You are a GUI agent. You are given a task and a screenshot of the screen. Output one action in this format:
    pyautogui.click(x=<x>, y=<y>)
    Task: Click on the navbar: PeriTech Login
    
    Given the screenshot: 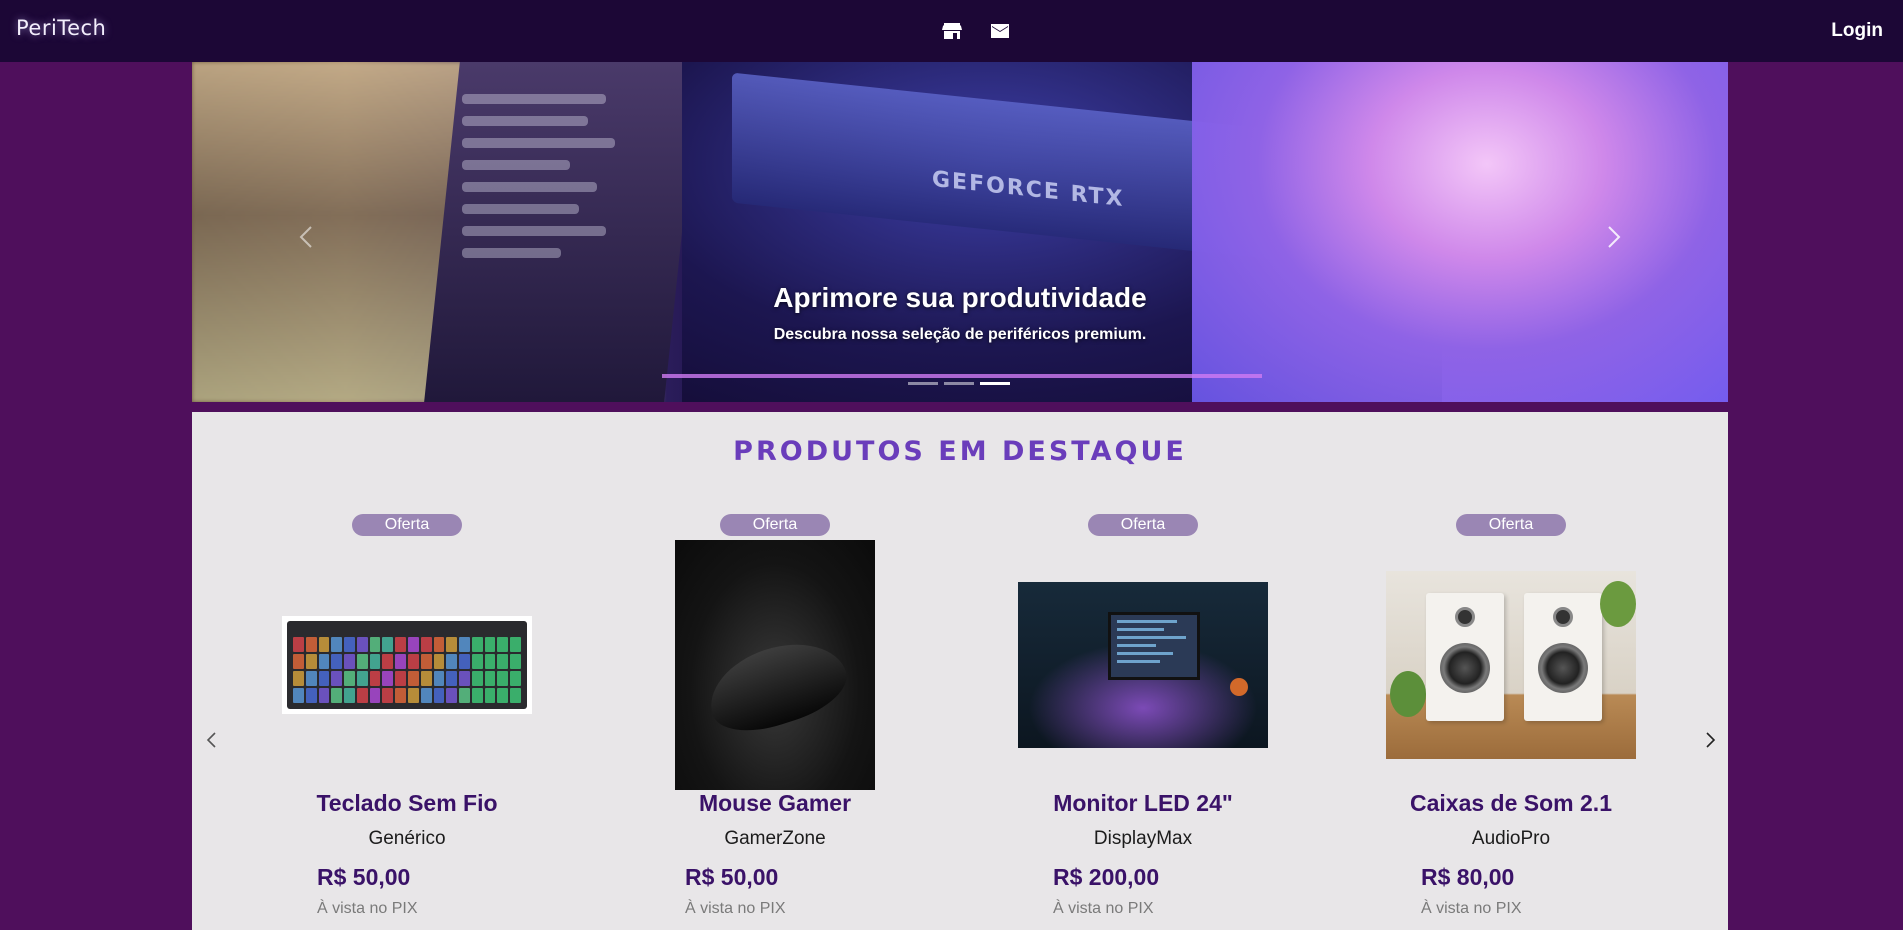 What is the action you would take?
    pyautogui.click(x=951, y=31)
    